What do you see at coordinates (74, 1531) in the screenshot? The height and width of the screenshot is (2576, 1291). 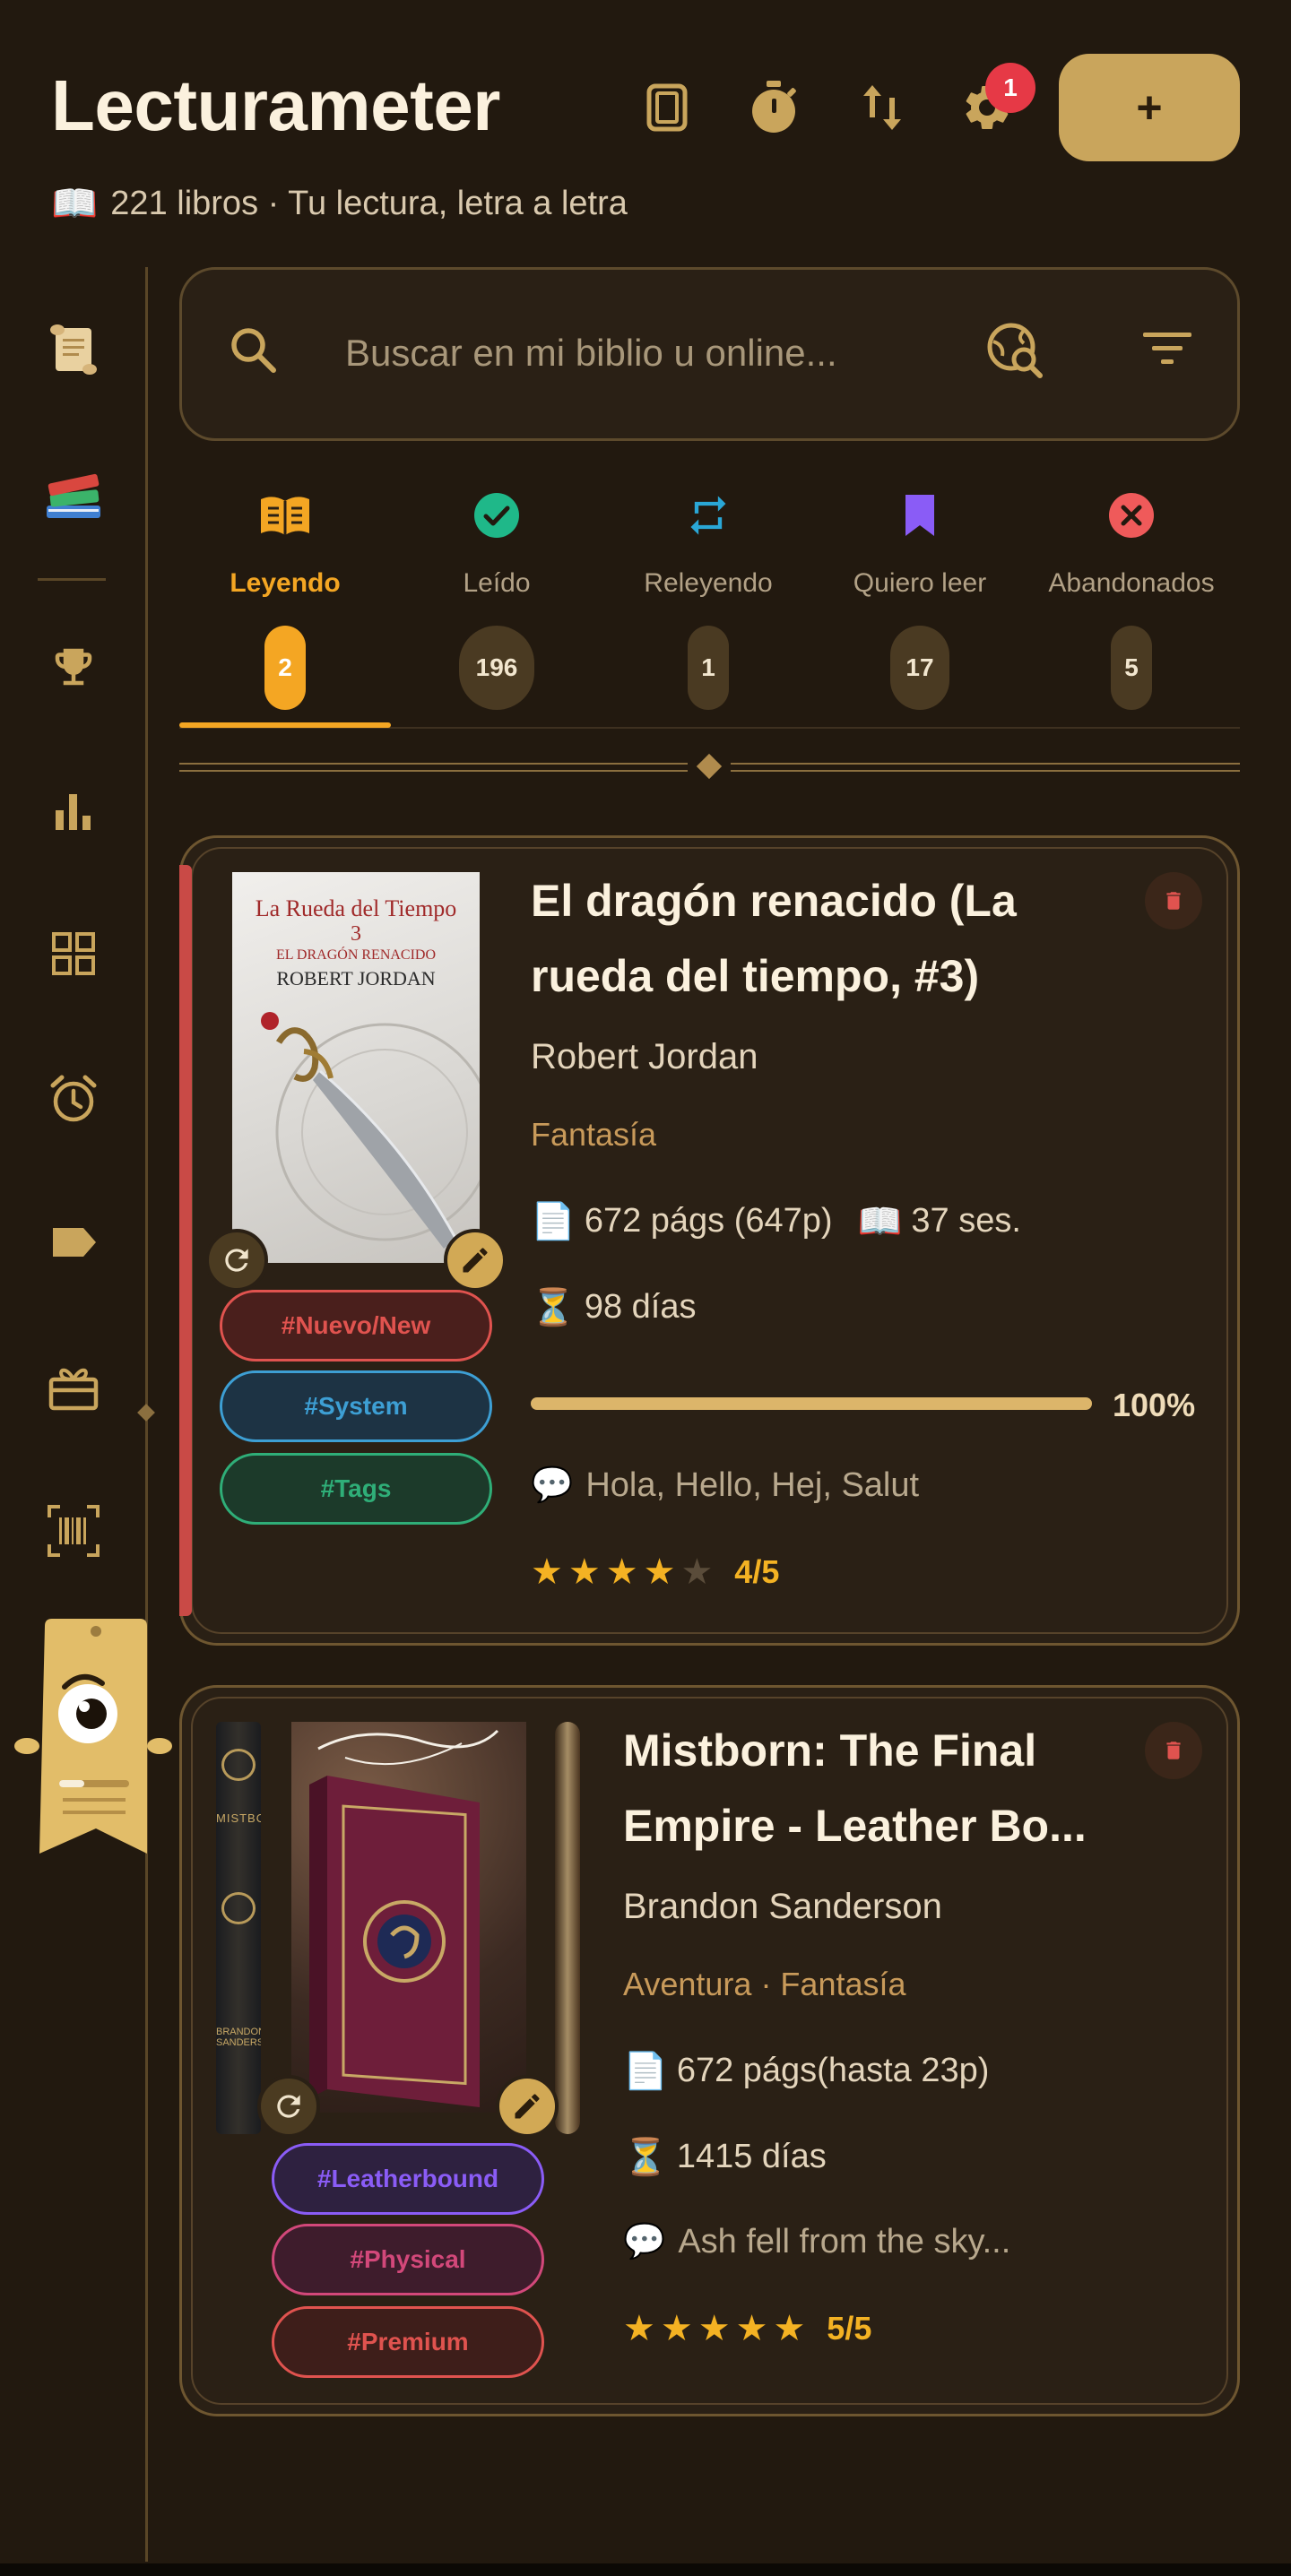 I see `sidebar-item-scanner` at bounding box center [74, 1531].